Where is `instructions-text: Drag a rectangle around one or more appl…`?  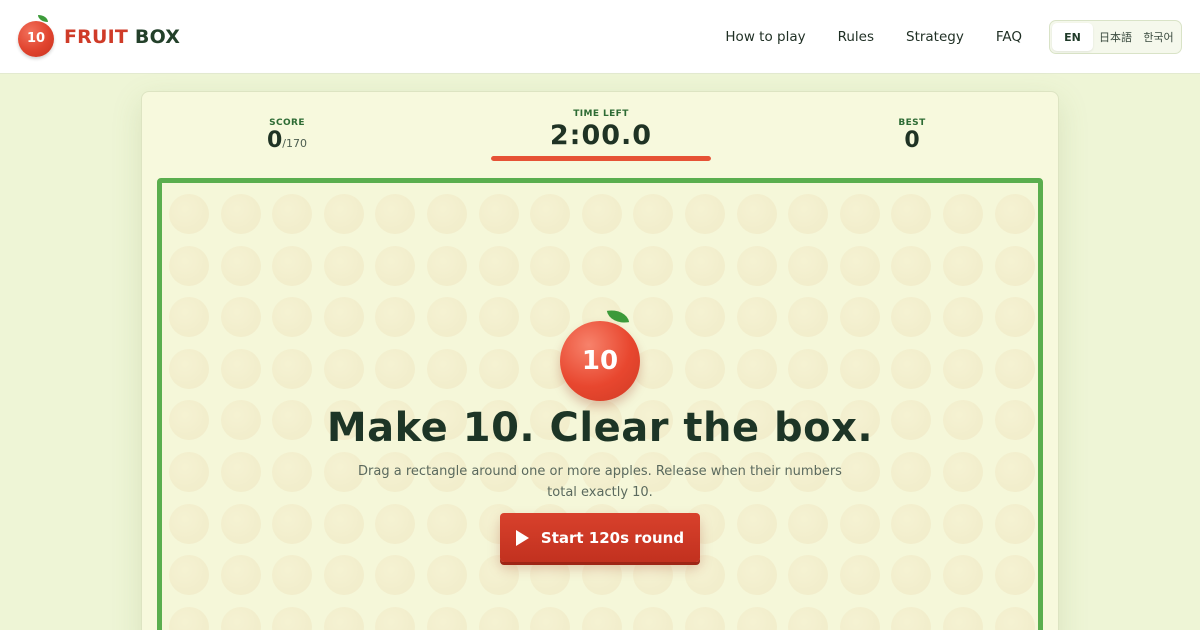 instructions-text: Drag a rectangle around one or more appl… is located at coordinates (600, 482).